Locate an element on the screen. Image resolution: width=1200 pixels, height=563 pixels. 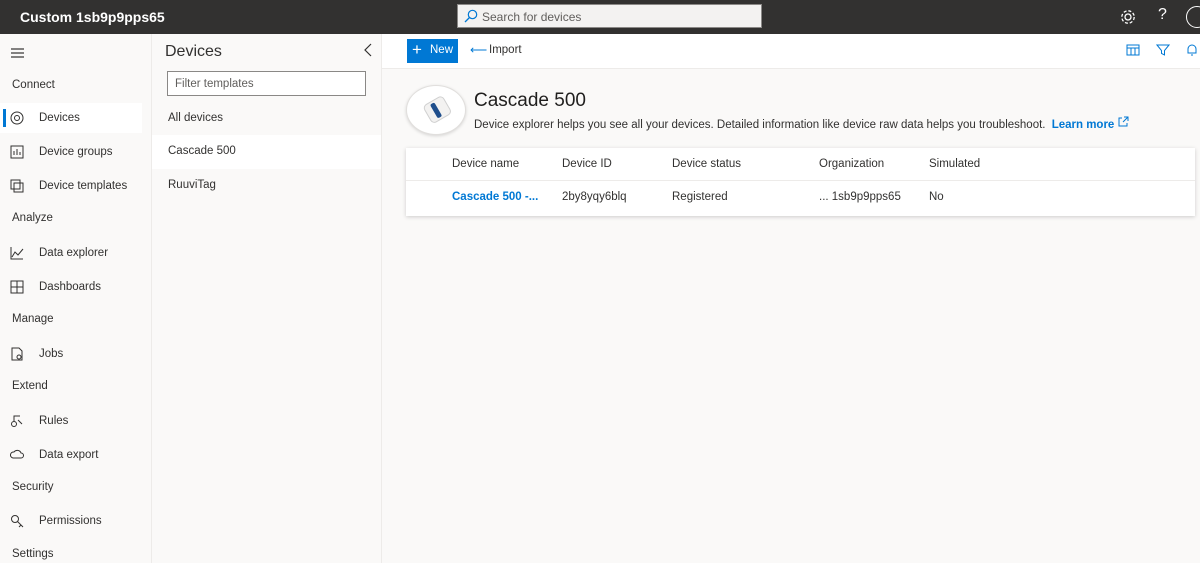
nav-section-analyze: Analyze is located at coordinates (32, 218).